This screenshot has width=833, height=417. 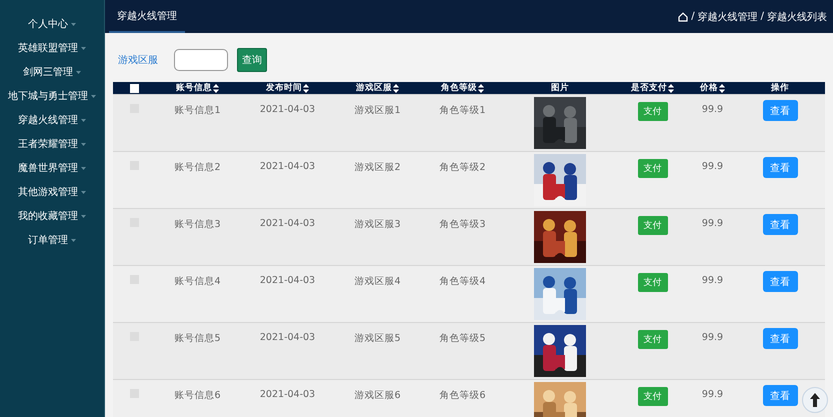 I want to click on table-cell: 角色等级2, so click(x=462, y=167).